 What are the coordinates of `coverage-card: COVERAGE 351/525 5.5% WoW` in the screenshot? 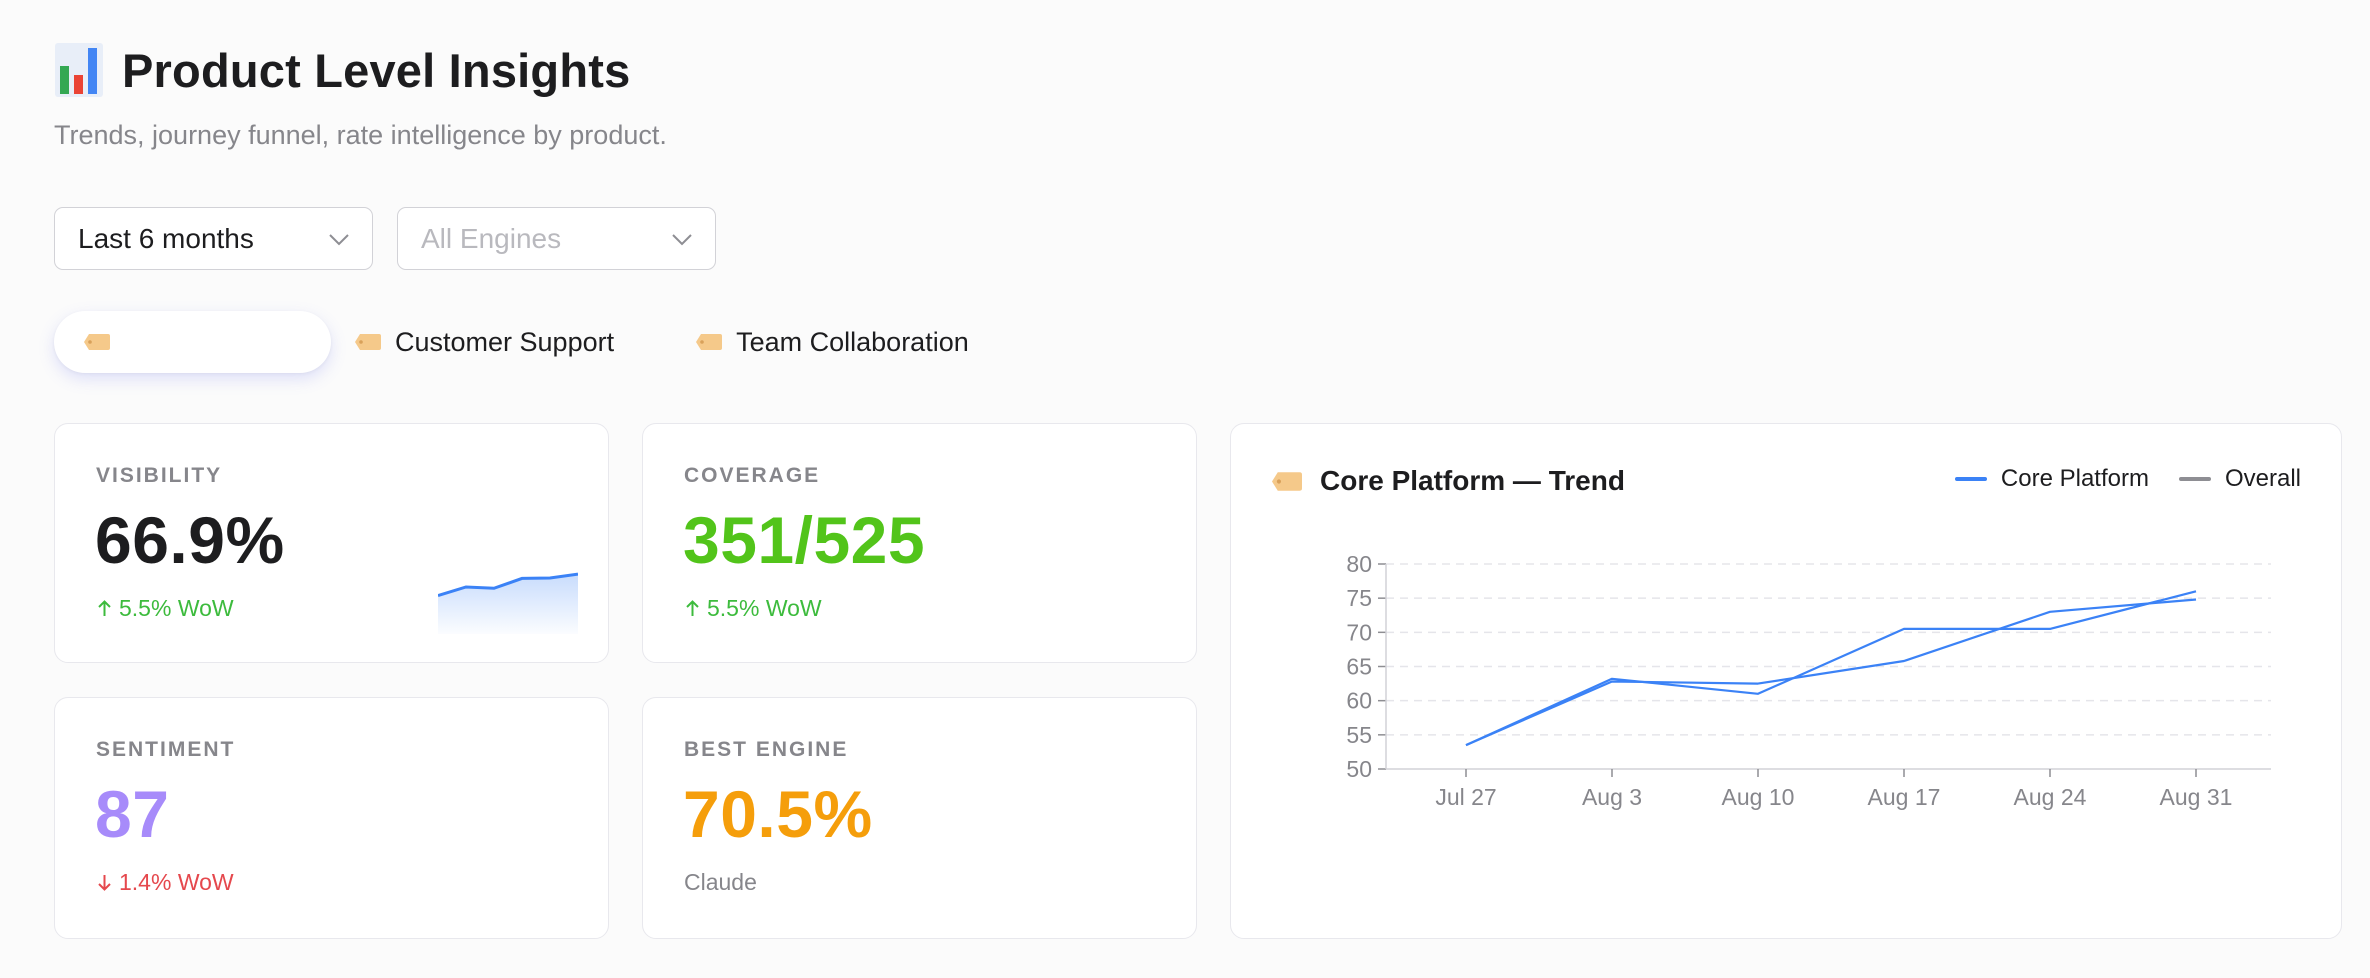 It's located at (919, 543).